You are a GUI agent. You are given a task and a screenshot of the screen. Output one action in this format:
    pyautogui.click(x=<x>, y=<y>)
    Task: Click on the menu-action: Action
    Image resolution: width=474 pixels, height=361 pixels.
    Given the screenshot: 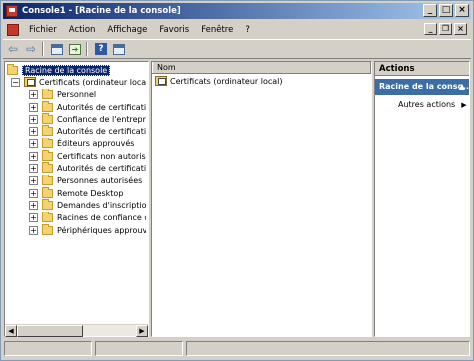 What is the action you would take?
    pyautogui.click(x=82, y=30)
    